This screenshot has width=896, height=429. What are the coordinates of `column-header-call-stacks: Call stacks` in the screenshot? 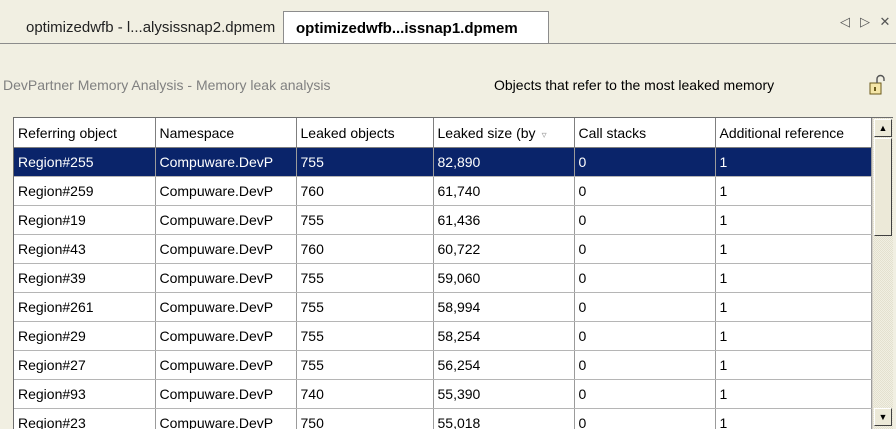 It's located at (644, 133).